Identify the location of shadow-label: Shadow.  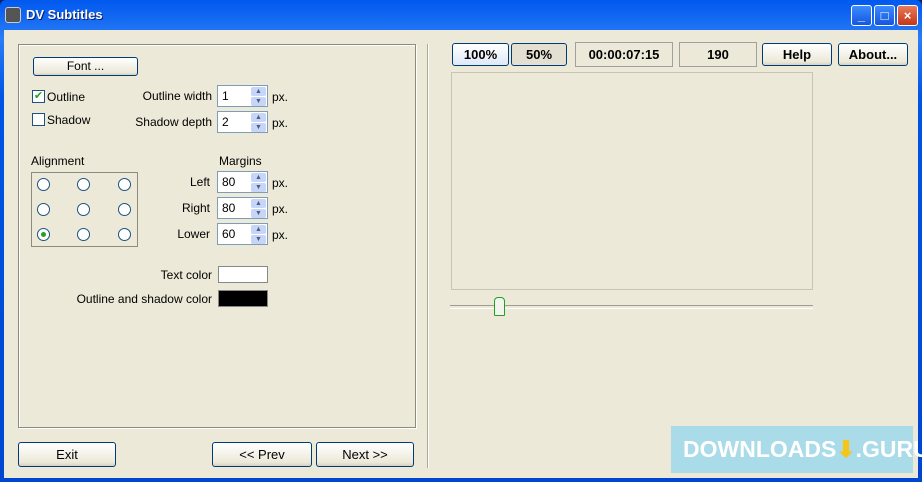
(69, 120).